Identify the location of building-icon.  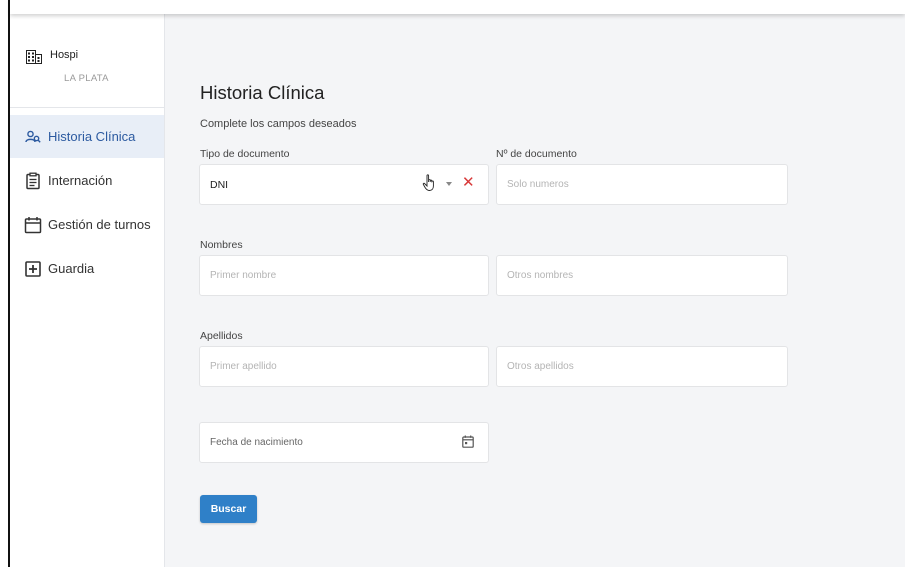
(34, 57).